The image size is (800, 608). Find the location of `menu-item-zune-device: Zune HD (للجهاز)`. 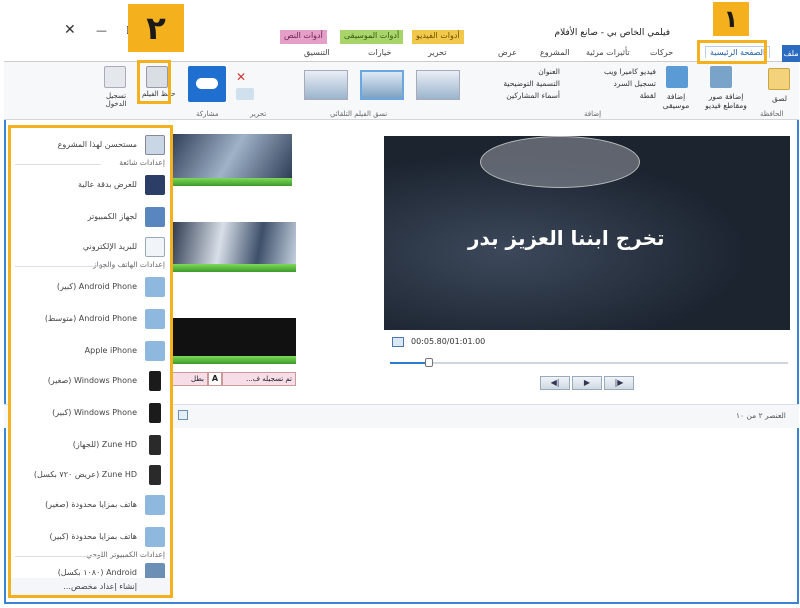

menu-item-zune-device: Zune HD (للجهاز) is located at coordinates (90, 445).